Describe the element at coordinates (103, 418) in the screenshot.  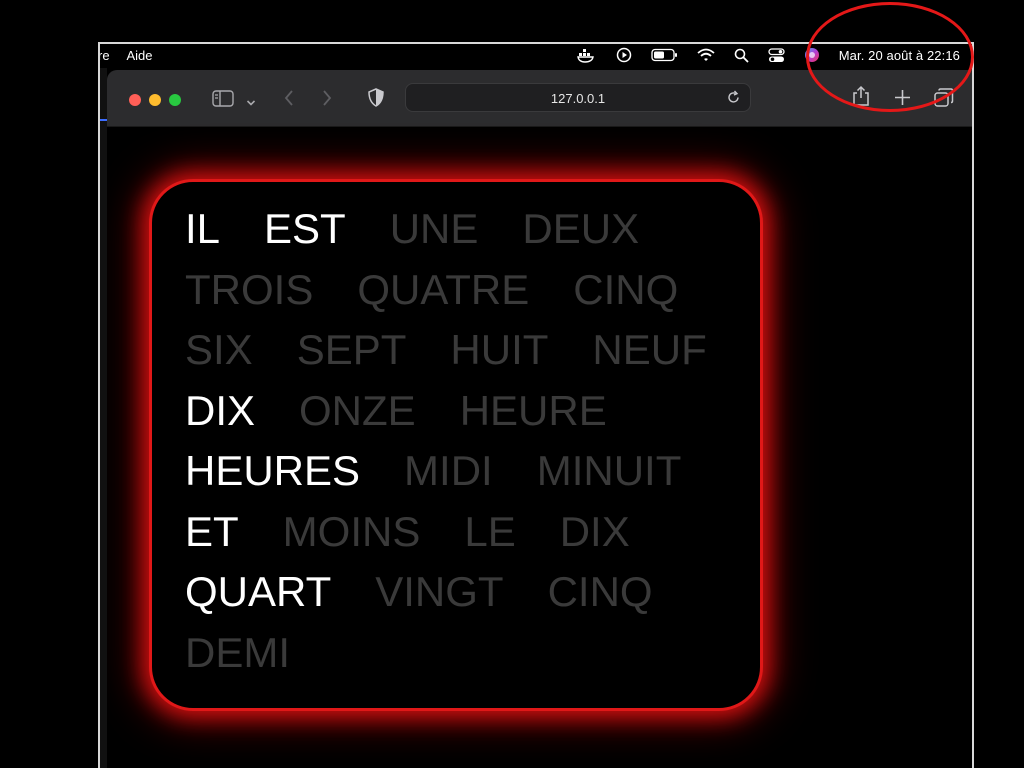
I see `background-window-edge` at that location.